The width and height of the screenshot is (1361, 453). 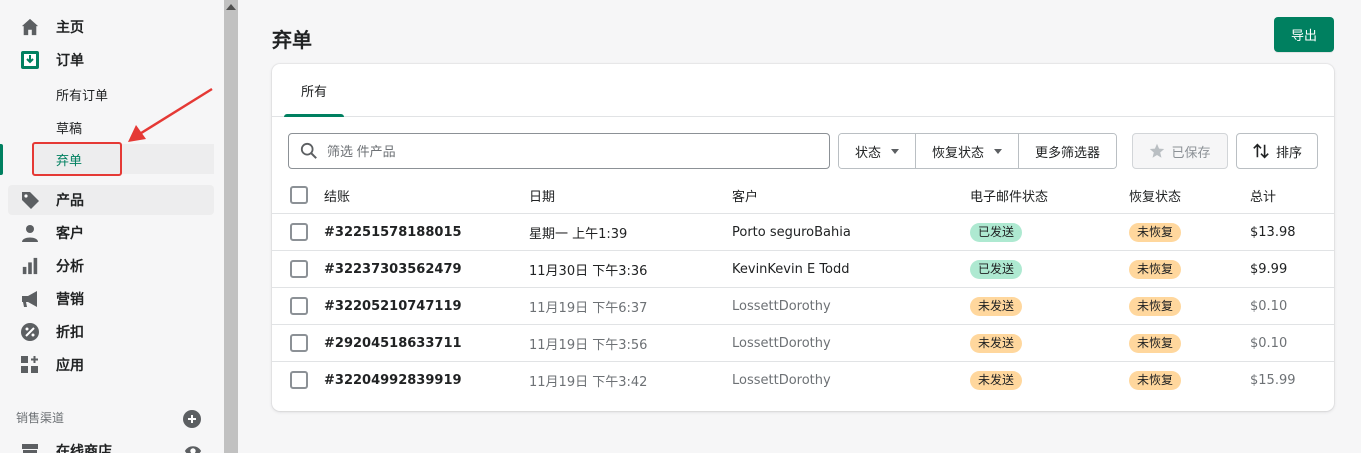 What do you see at coordinates (393, 306) in the screenshot?
I see `order-number: #32205210747119` at bounding box center [393, 306].